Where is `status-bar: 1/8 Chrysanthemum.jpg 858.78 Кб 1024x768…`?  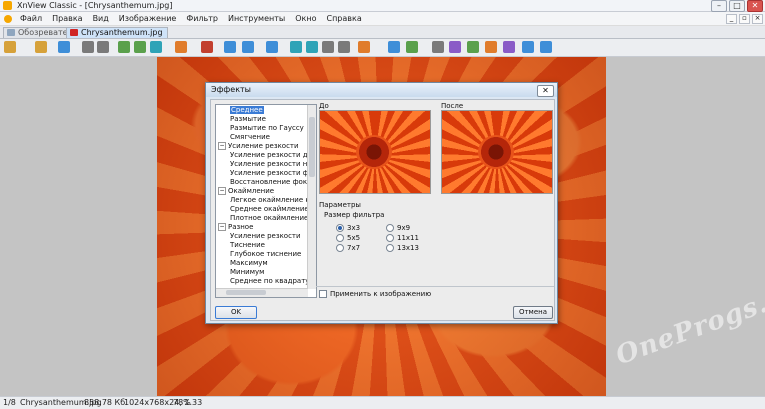
status-bar: 1/8 Chrysanthemum.jpg 858.78 Кб 1024x768… is located at coordinates (382, 402).